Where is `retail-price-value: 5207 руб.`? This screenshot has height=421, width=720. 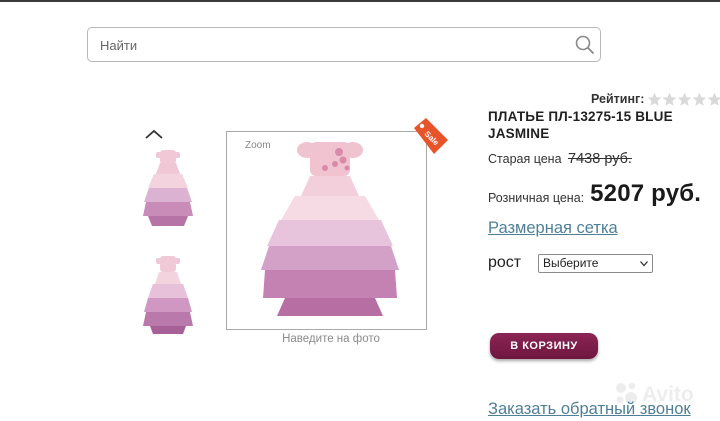
retail-price-value: 5207 руб. is located at coordinates (646, 193).